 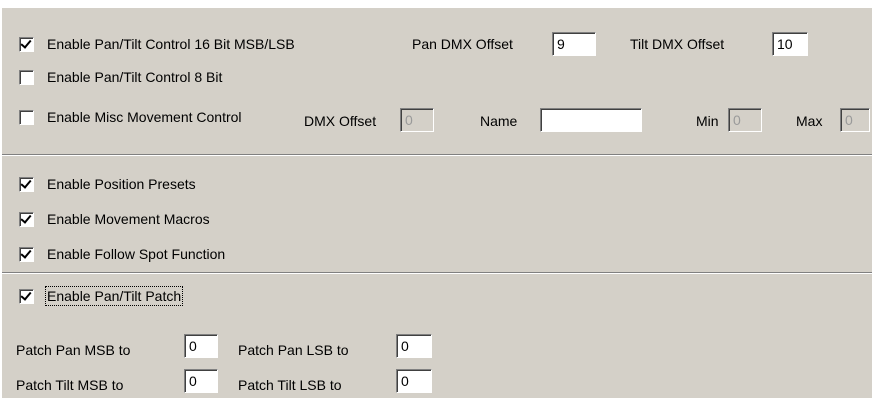 I want to click on pan-dmx-offset-label: Pan DMX Offset, so click(x=462, y=44).